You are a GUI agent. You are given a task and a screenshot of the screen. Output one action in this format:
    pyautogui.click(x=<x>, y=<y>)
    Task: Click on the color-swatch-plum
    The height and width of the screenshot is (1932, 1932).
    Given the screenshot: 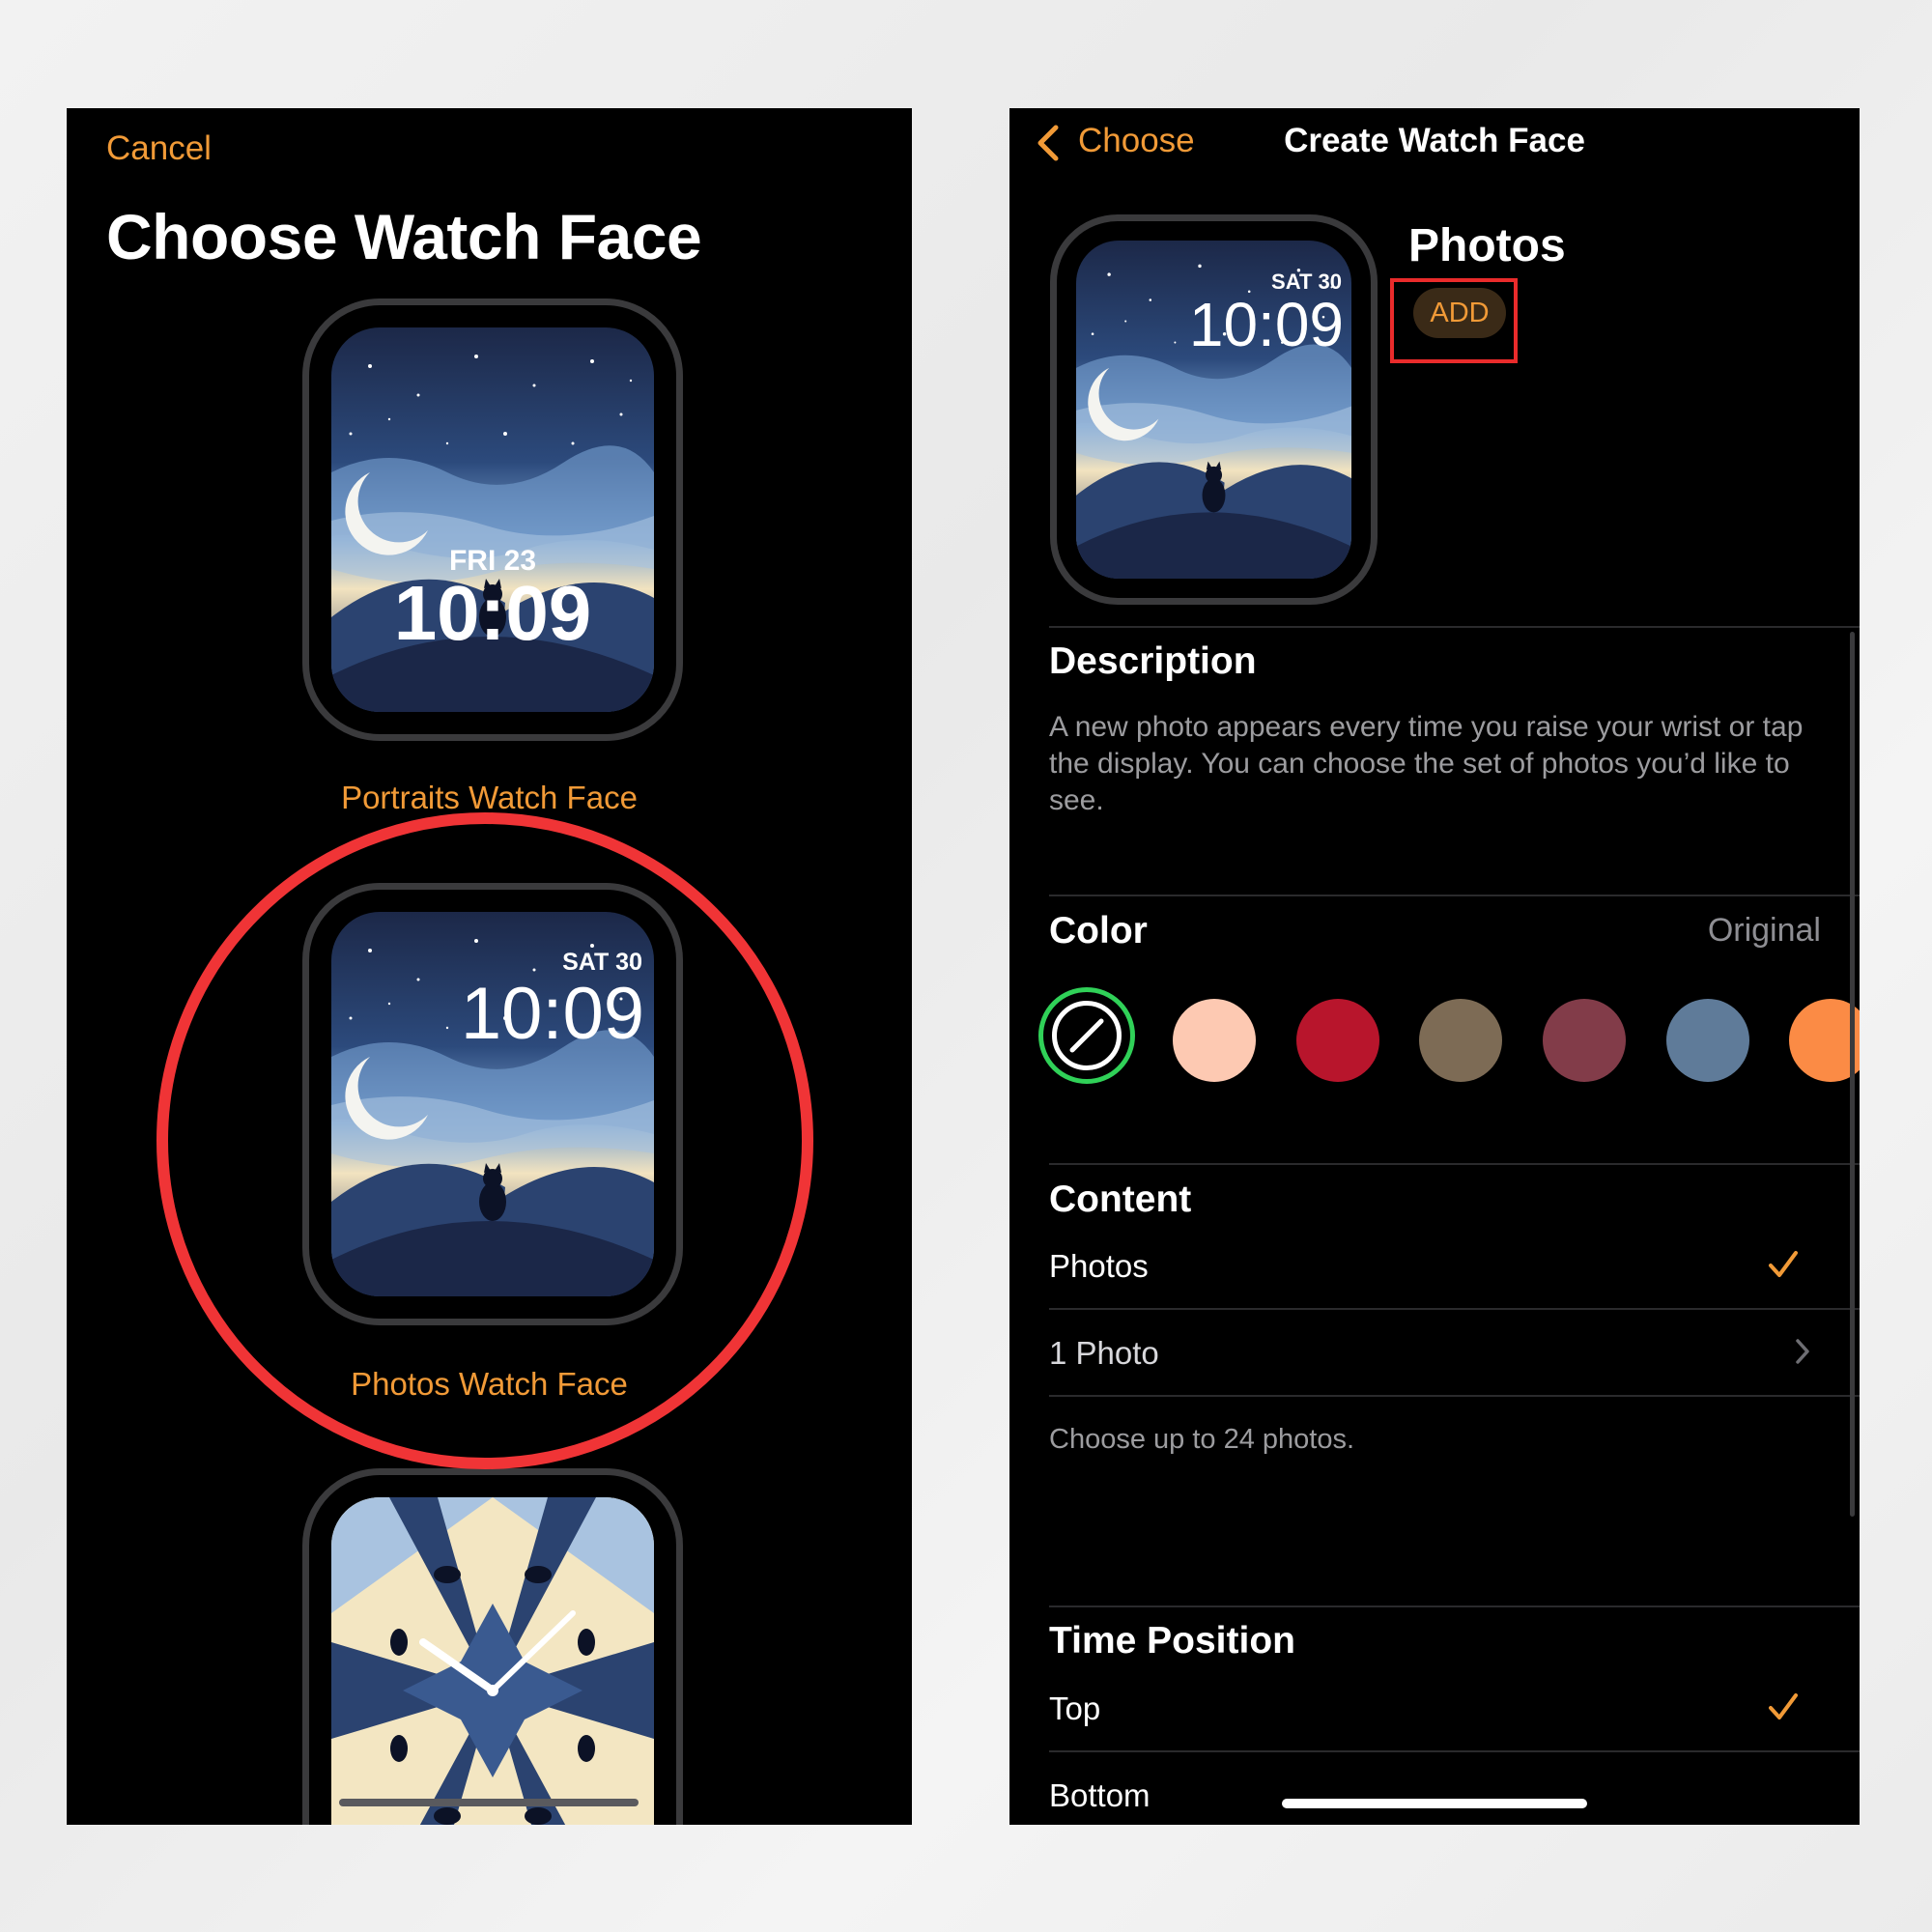 What is the action you would take?
    pyautogui.click(x=1584, y=1040)
    